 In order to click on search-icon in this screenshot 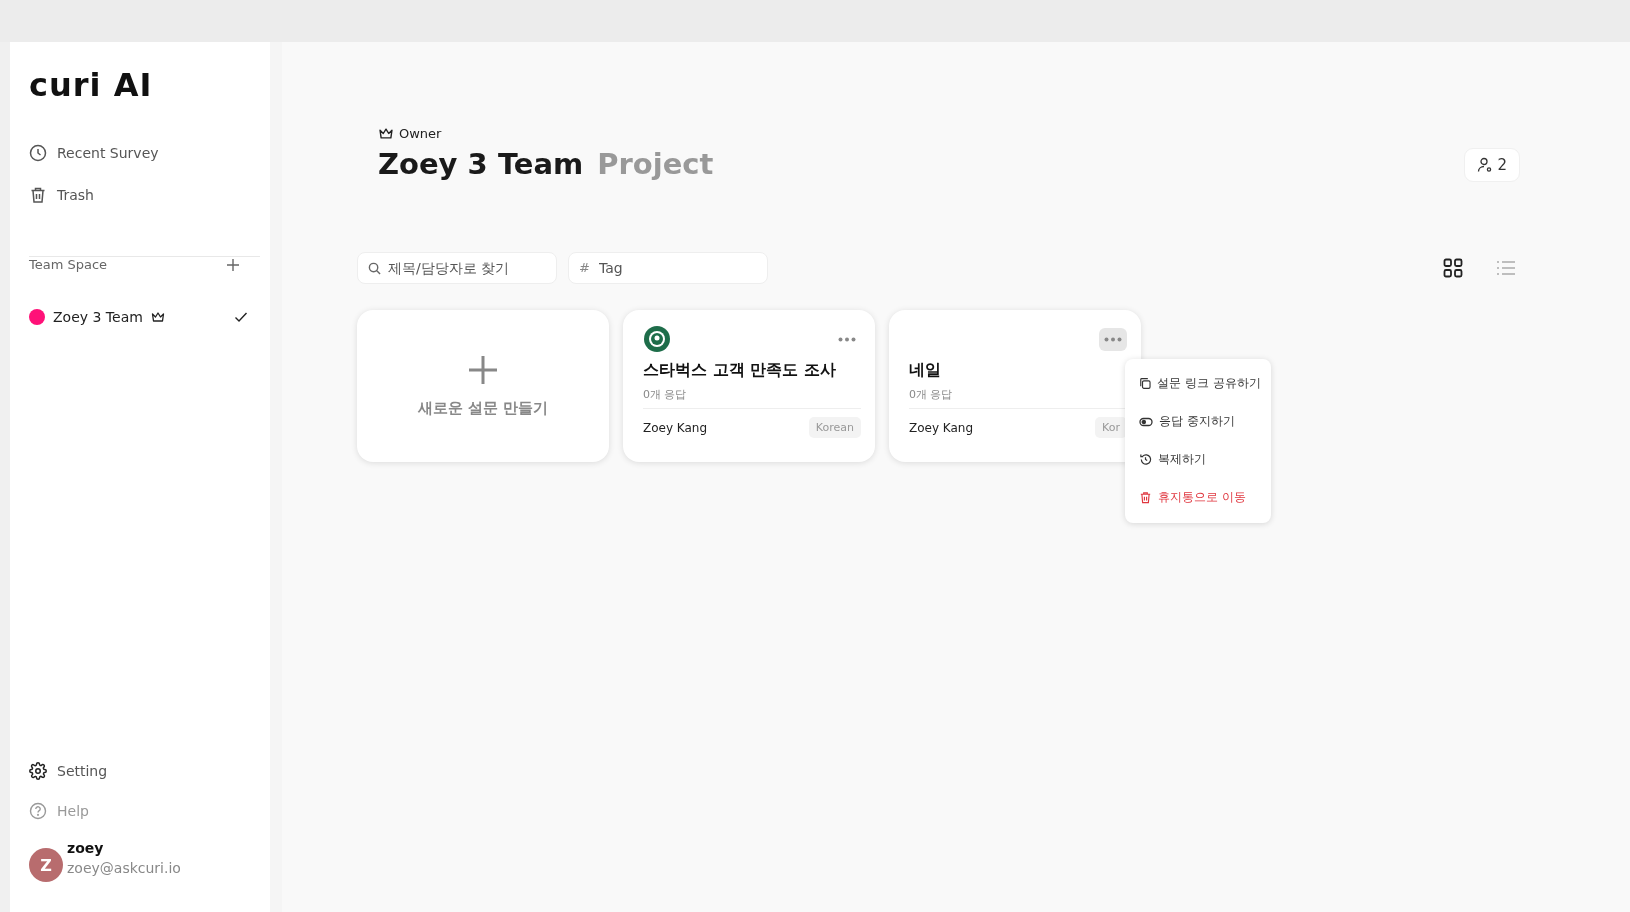, I will do `click(374, 268)`.